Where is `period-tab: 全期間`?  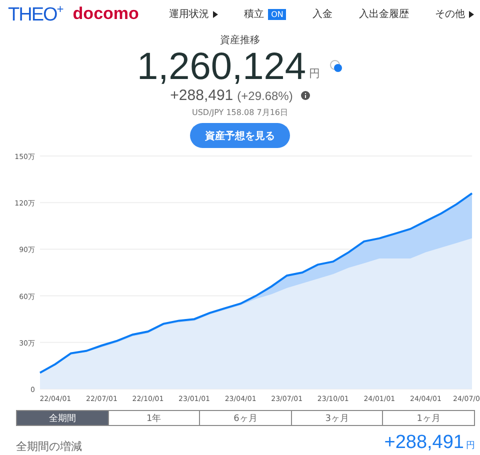 period-tab: 全期間 is located at coordinates (62, 418).